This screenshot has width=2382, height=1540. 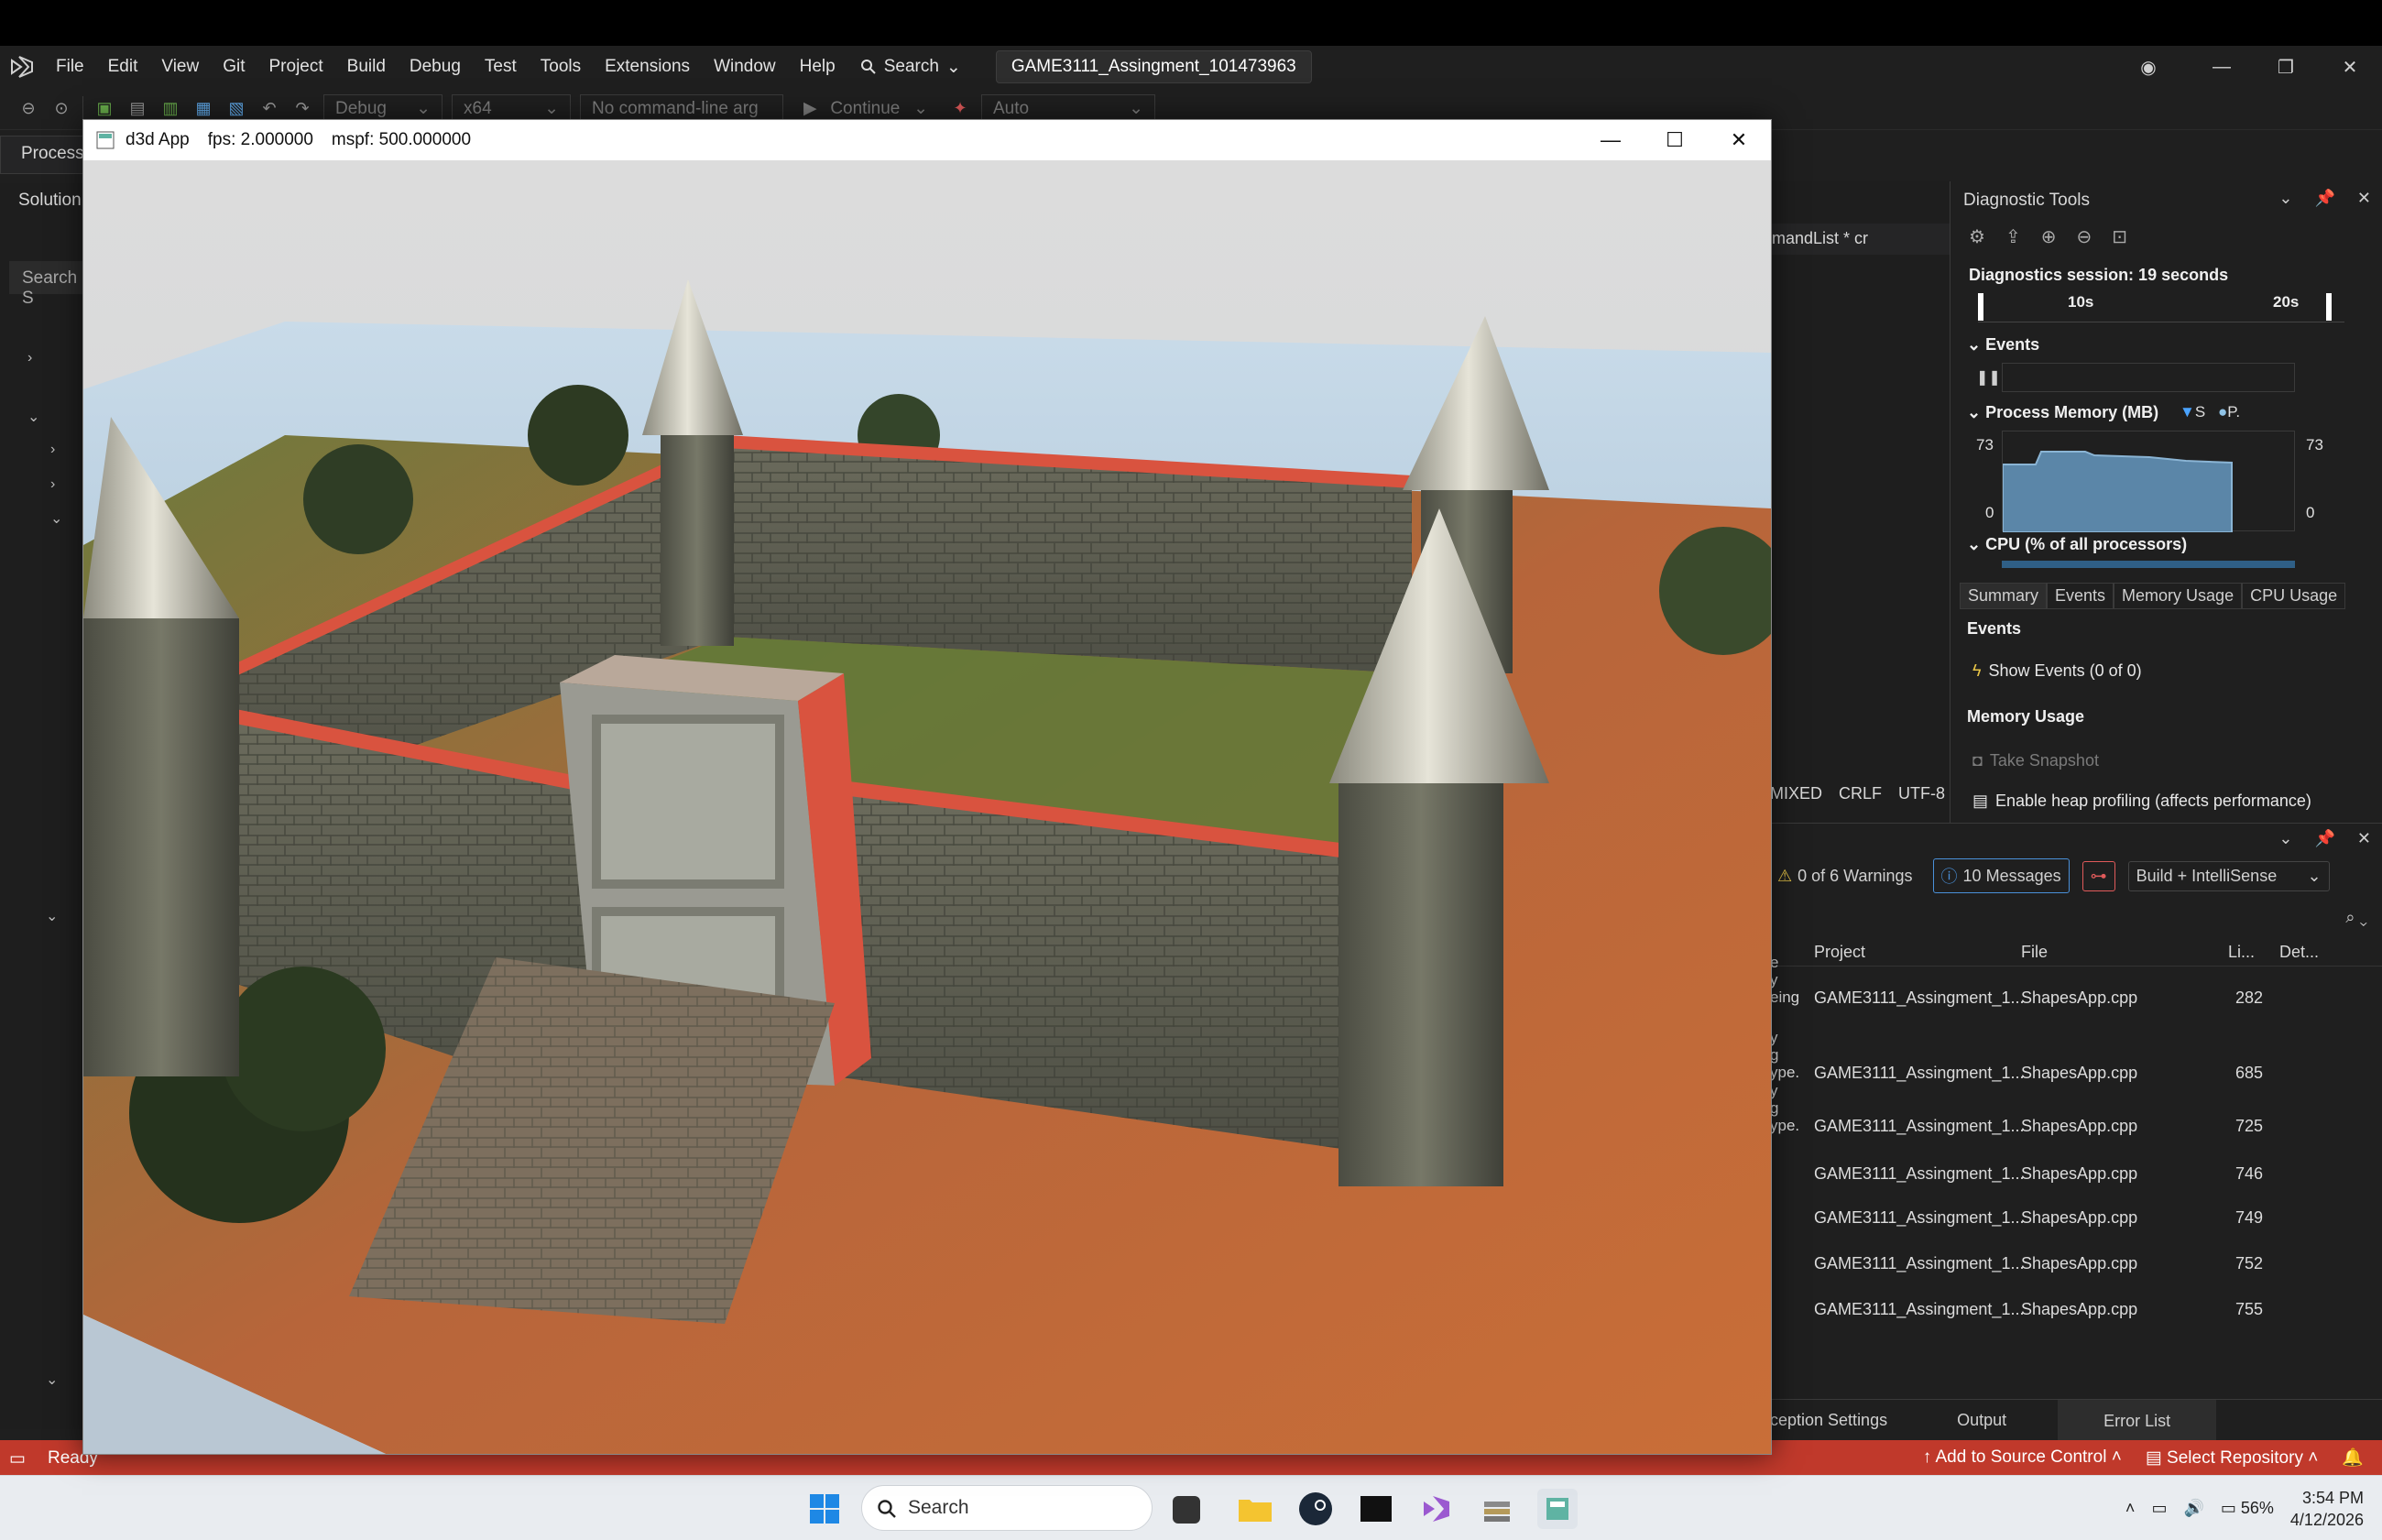 What do you see at coordinates (269, 109) in the screenshot?
I see `undo-icon: ↶` at bounding box center [269, 109].